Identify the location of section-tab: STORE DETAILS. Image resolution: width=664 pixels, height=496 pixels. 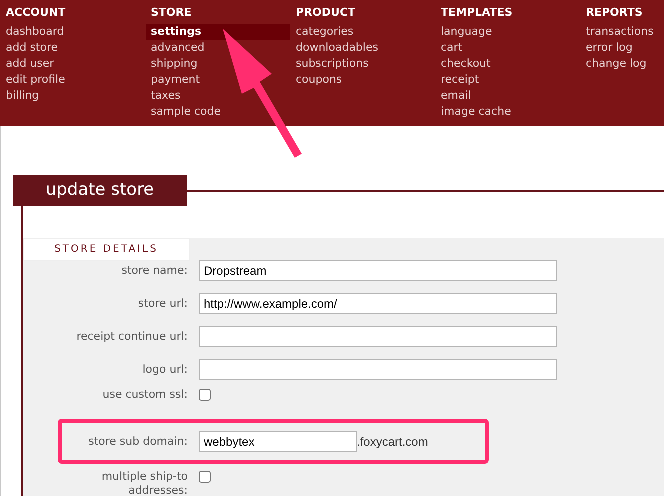
(106, 249).